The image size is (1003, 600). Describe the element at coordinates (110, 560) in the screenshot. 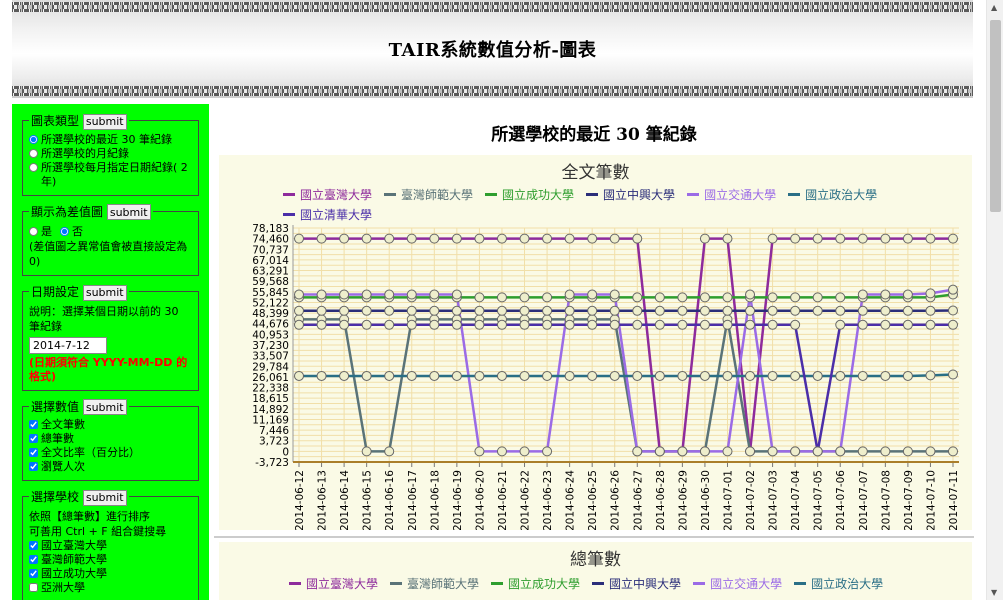

I see `school-checkbox-ntnu: 臺灣師範大學` at that location.